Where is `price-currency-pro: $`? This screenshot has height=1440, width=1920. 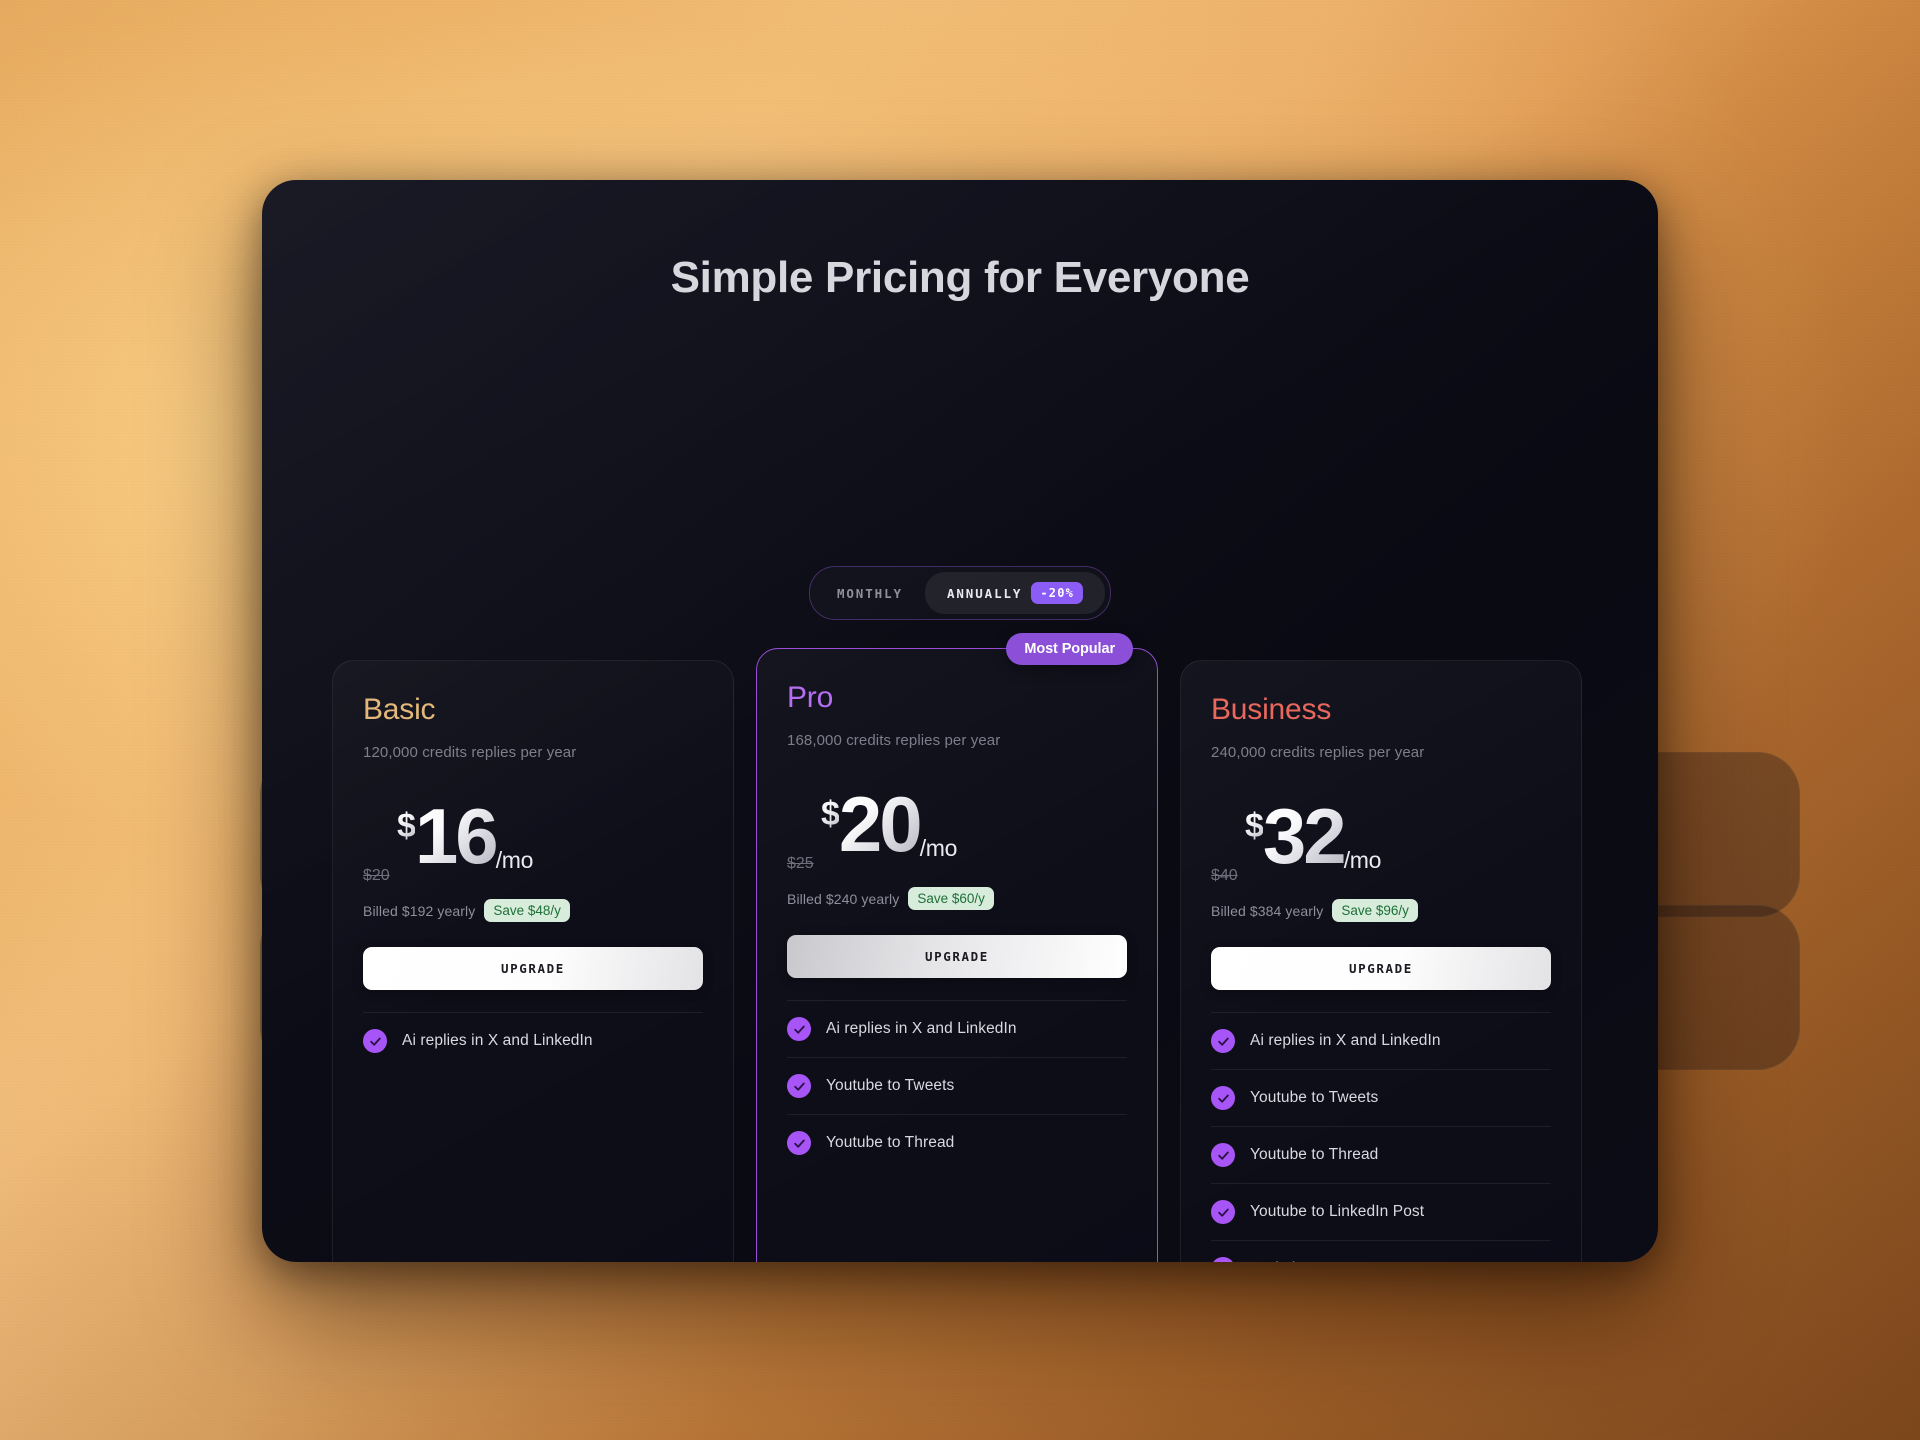
price-currency-pro: $ is located at coordinates (830, 814).